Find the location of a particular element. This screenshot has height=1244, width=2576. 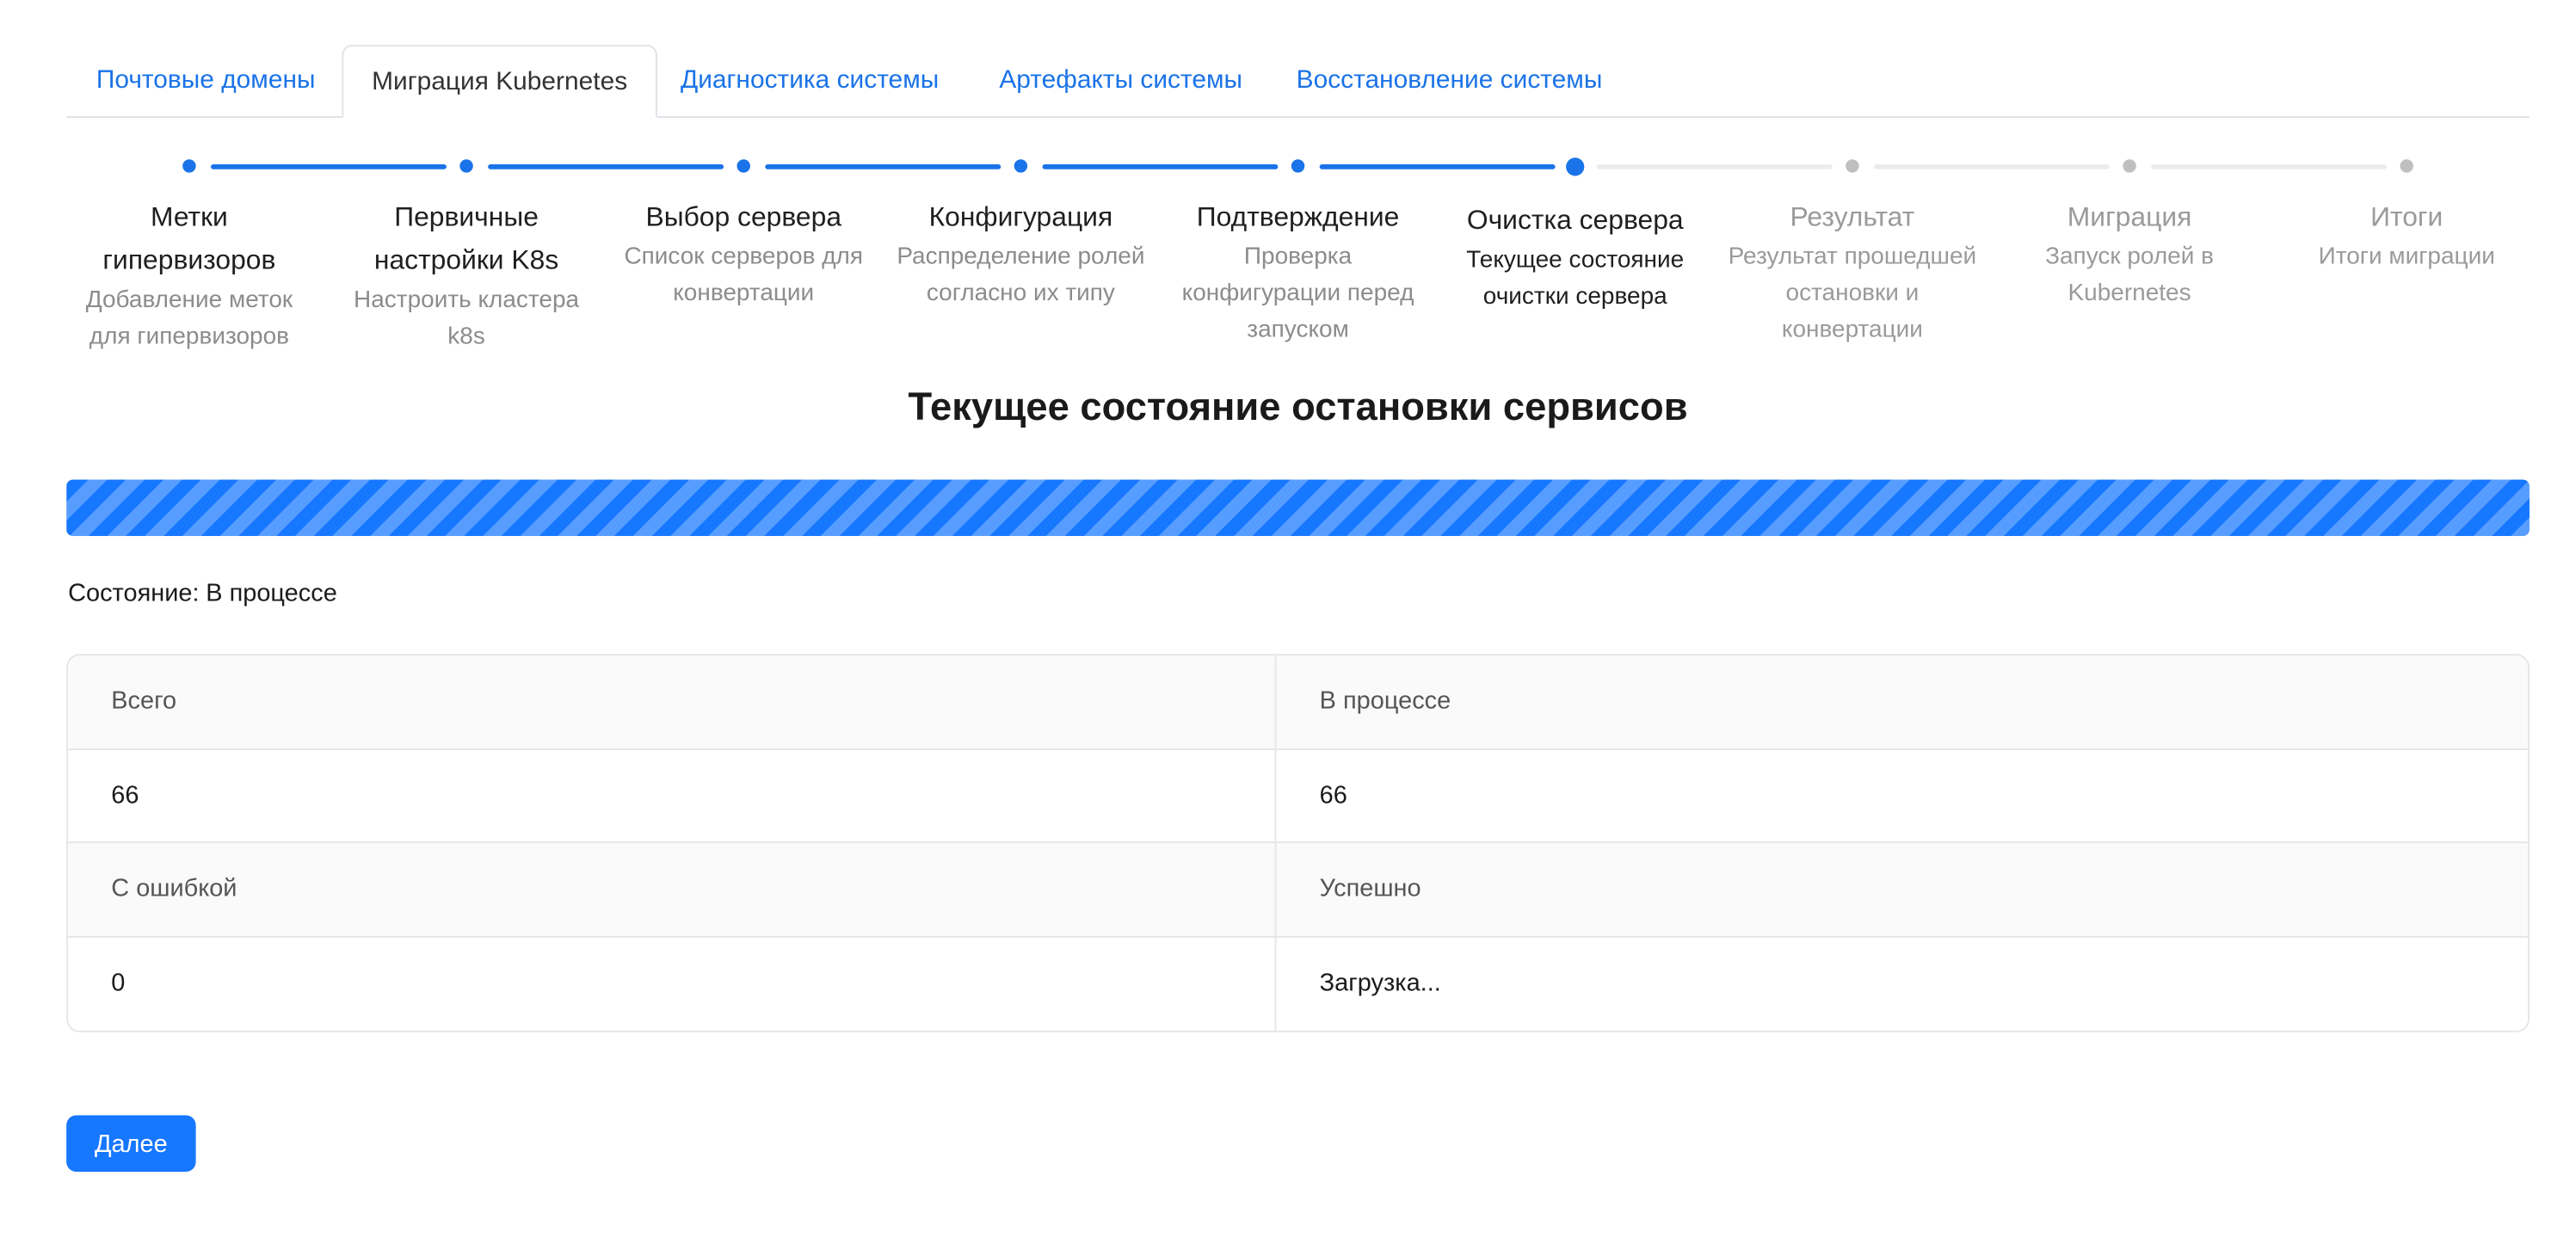

step-title: Первичные настройки K8s is located at coordinates (466, 239).